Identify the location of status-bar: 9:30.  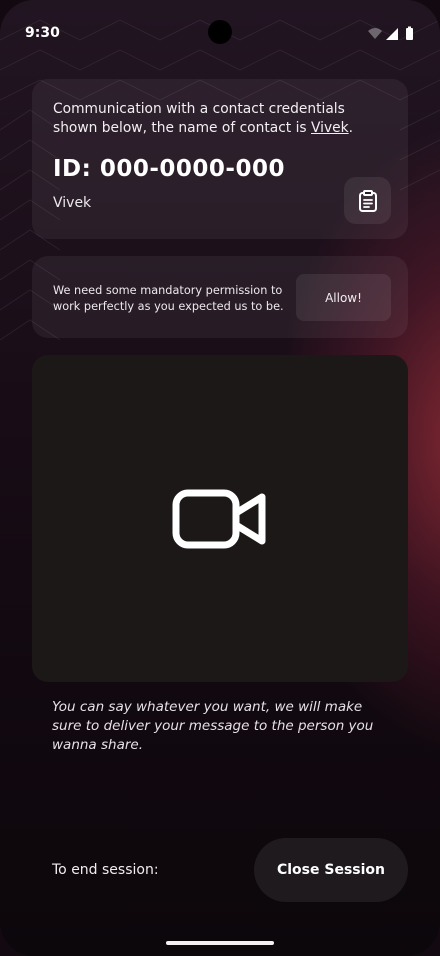
(220, 30).